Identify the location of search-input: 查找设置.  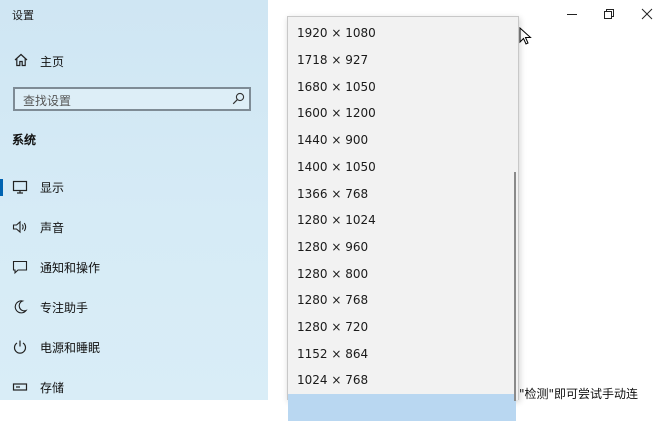
(132, 99).